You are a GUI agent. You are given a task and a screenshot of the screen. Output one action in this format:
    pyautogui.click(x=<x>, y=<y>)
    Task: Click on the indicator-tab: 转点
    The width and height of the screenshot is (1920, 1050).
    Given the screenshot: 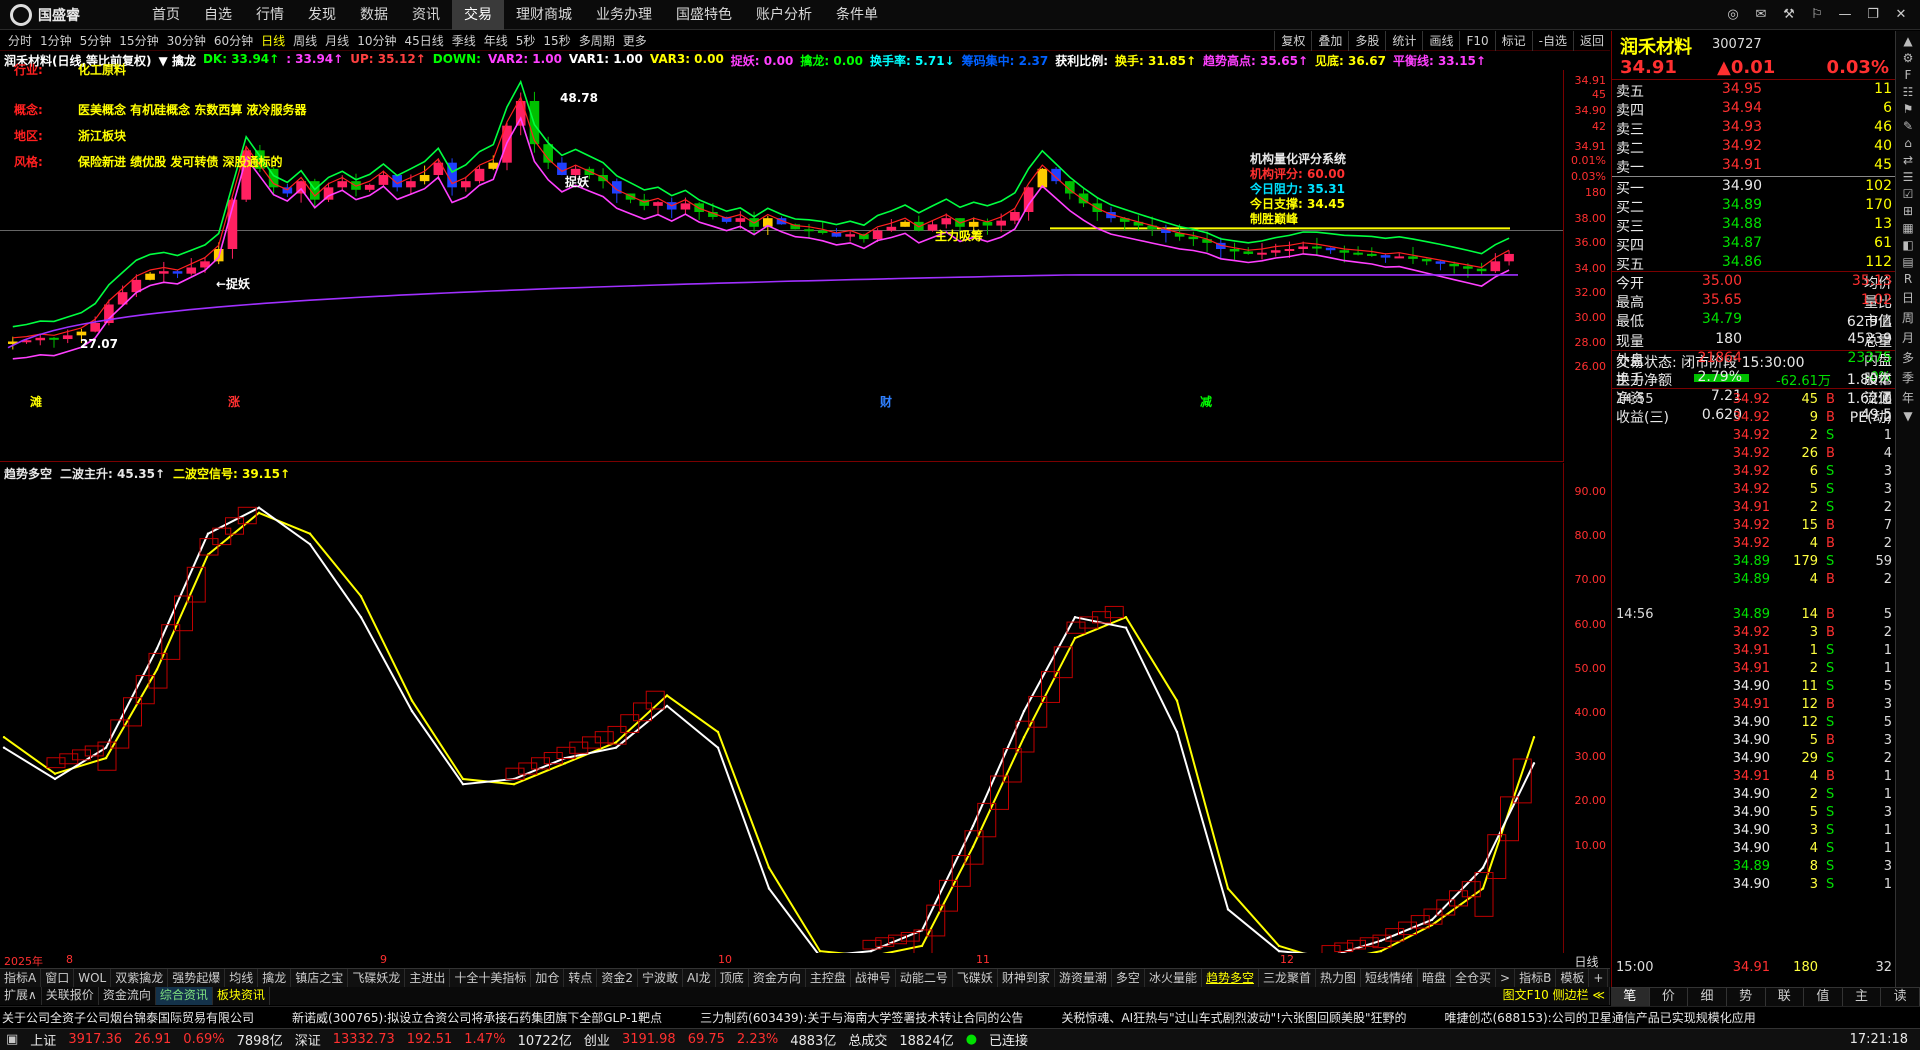 What is the action you would take?
    pyautogui.click(x=581, y=978)
    